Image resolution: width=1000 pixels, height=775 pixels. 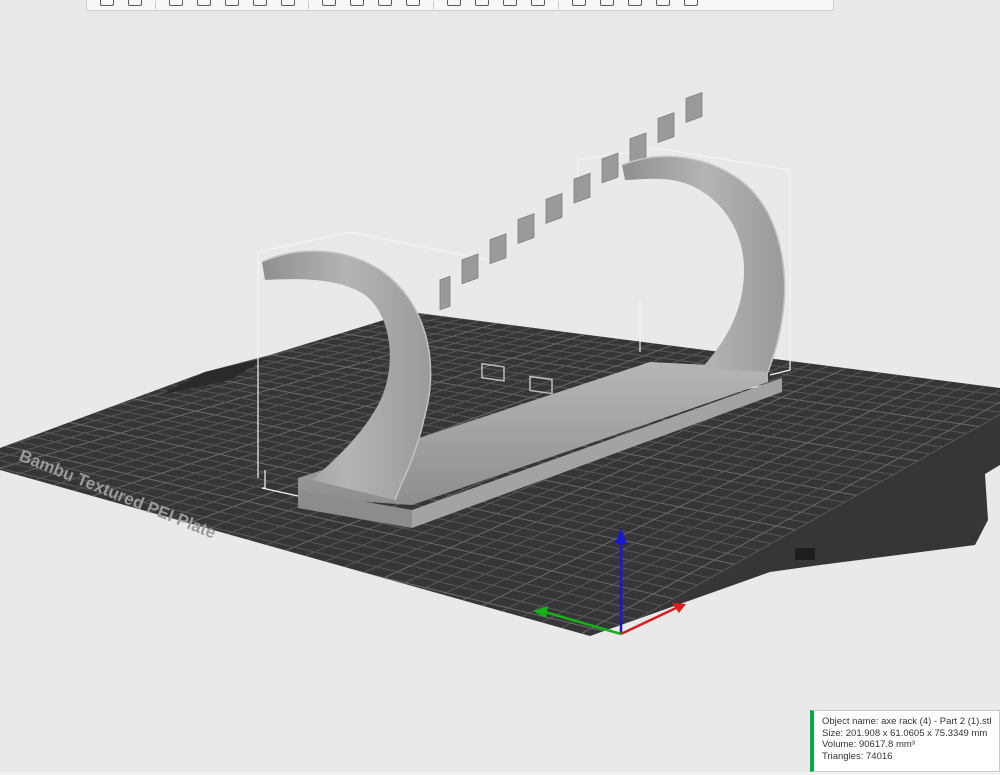 I want to click on add-icon, so click(x=107, y=3).